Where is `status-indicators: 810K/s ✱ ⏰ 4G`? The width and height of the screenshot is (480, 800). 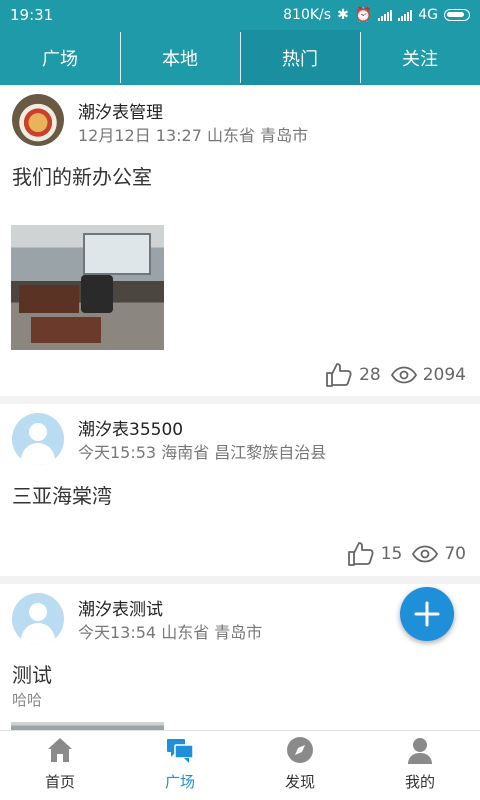
status-indicators: 810K/s ✱ ⏰ 4G is located at coordinates (376, 15).